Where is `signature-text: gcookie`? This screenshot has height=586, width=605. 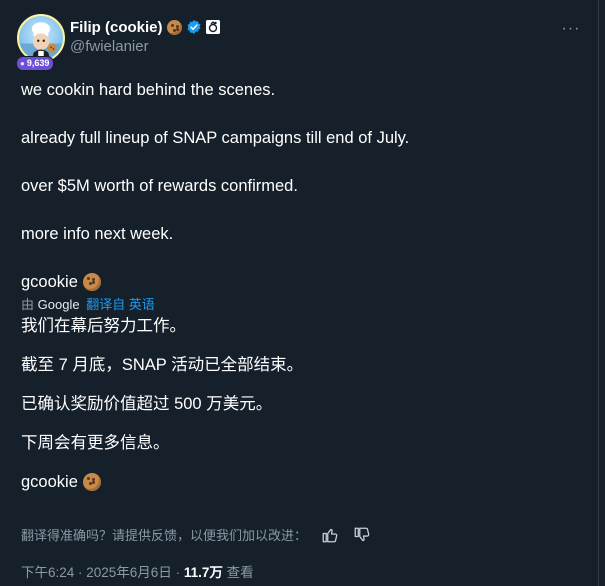 signature-text: gcookie is located at coordinates (49, 282).